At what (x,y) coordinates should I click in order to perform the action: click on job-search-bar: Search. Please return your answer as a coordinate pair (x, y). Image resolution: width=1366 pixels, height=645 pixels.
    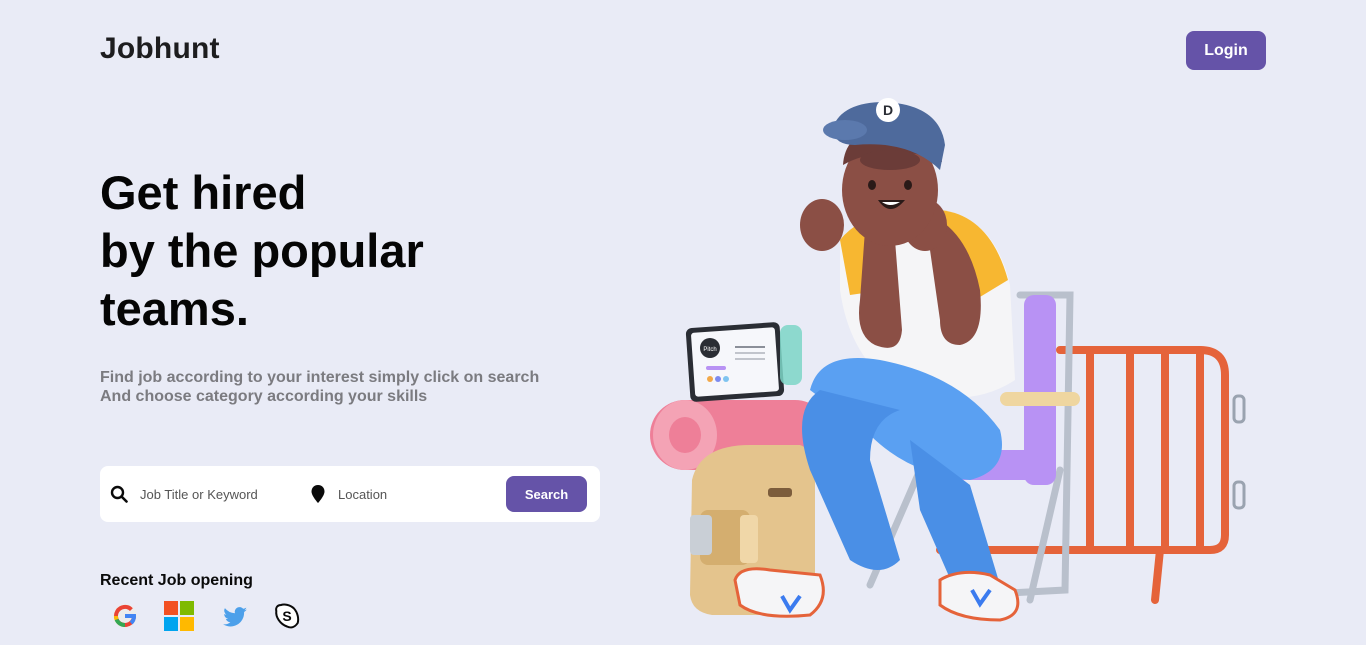
    Looking at the image, I should click on (350, 494).